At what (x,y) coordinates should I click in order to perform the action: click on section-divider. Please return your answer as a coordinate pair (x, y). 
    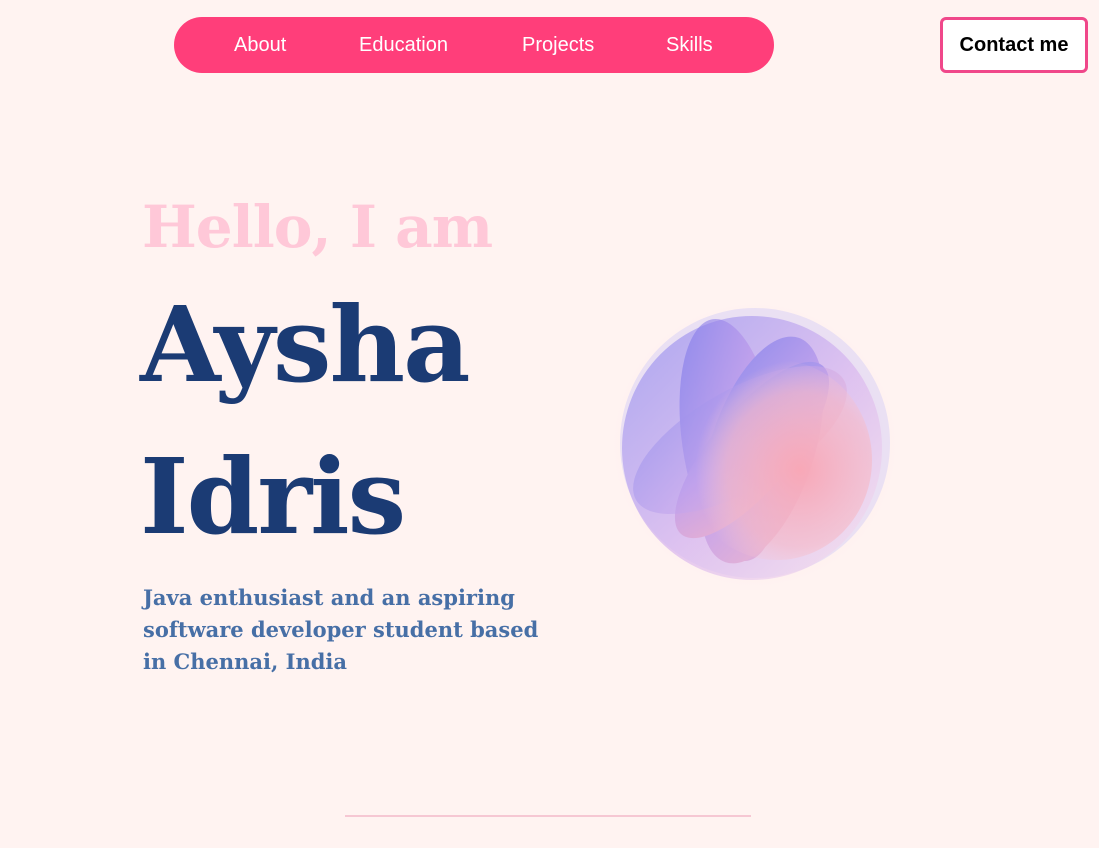
    Looking at the image, I should click on (548, 816).